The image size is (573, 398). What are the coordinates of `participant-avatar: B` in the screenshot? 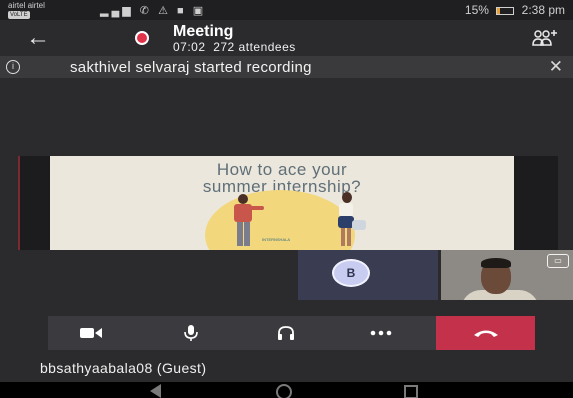 It's located at (351, 273).